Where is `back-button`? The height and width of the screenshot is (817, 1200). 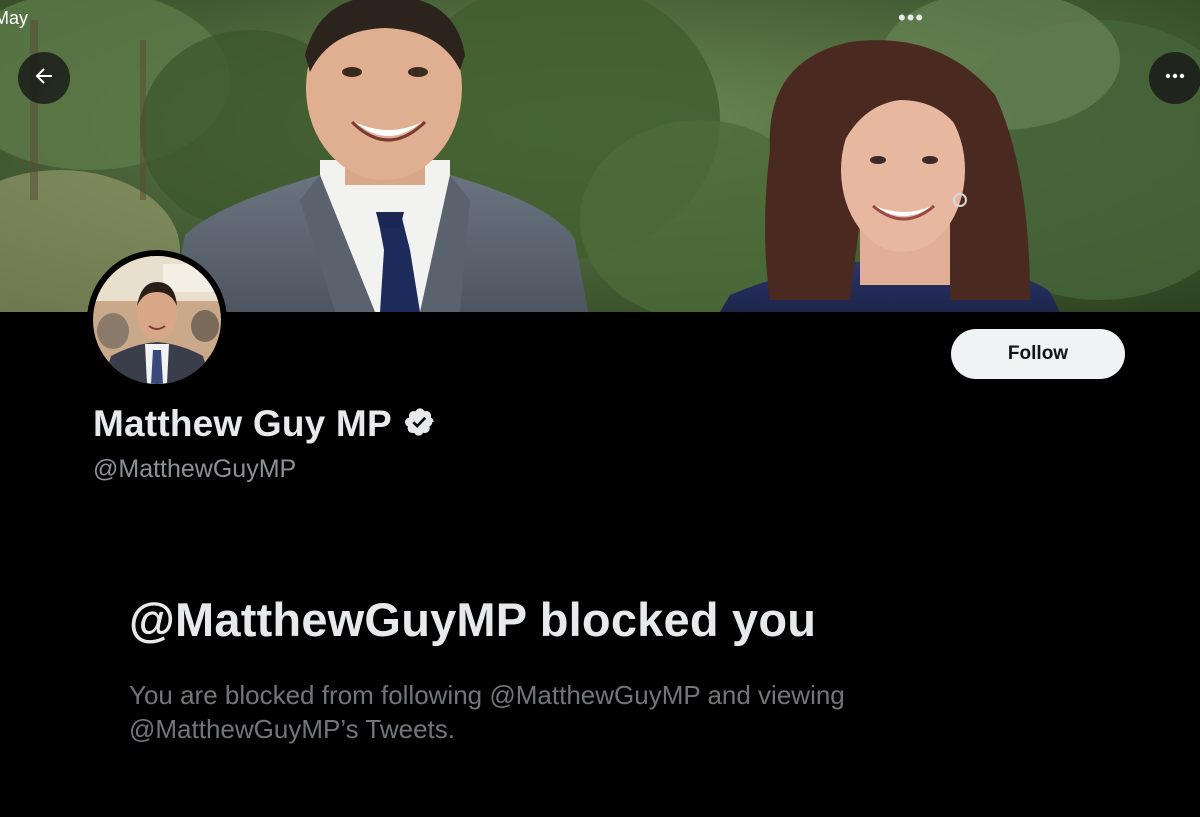
back-button is located at coordinates (44, 78).